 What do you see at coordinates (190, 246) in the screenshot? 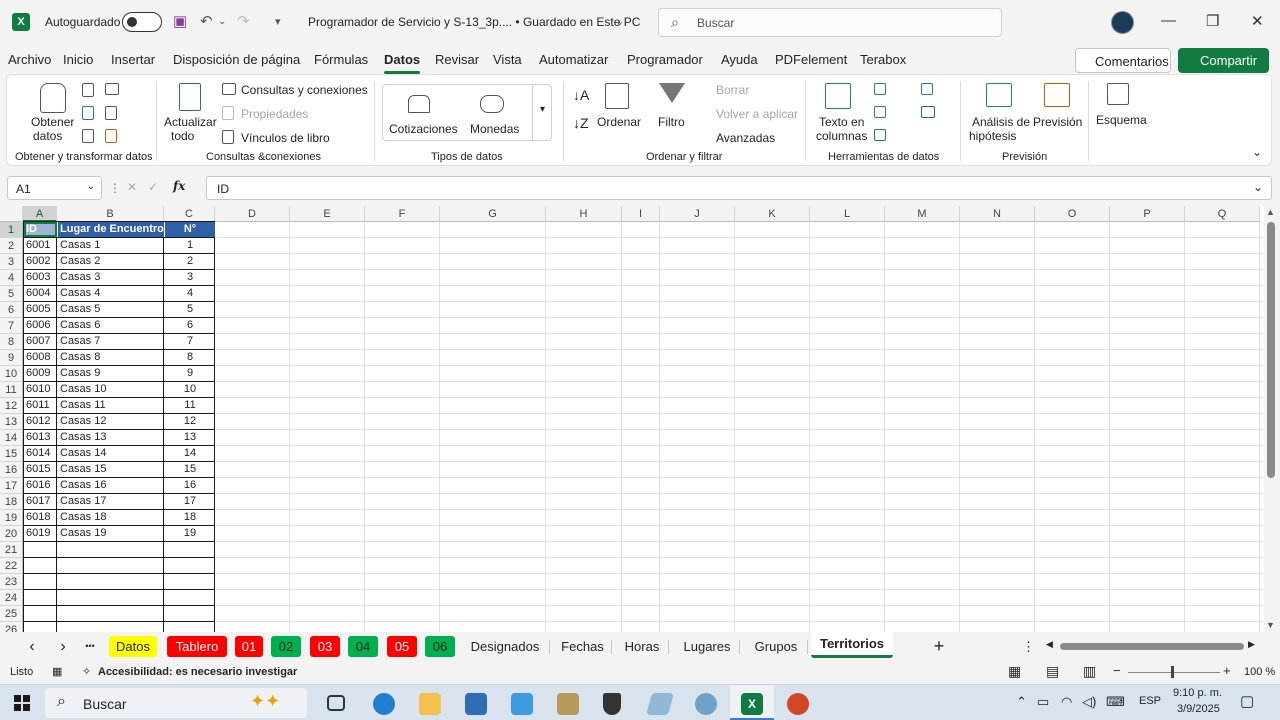
I see `table-cell: 1` at bounding box center [190, 246].